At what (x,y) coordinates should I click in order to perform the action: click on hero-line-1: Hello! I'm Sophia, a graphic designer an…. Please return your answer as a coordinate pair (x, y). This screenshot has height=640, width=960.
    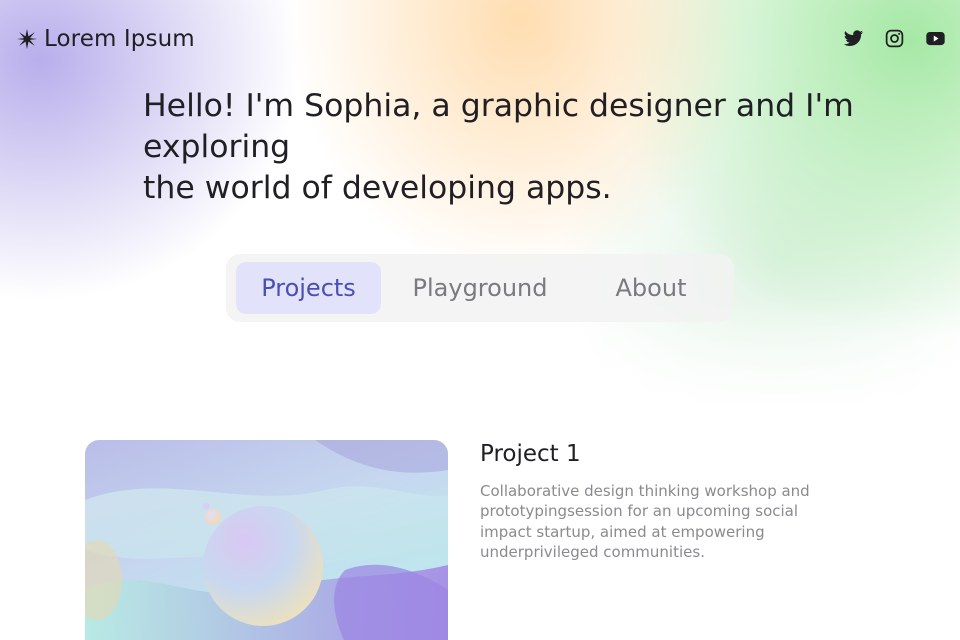
    Looking at the image, I should click on (498, 126).